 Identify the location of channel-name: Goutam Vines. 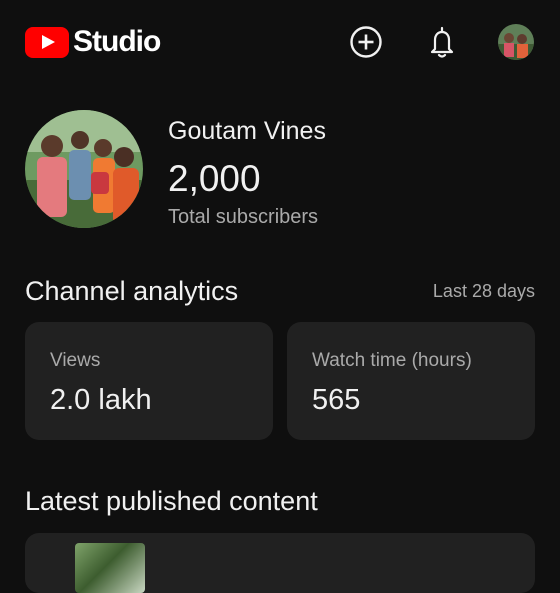
(247, 131).